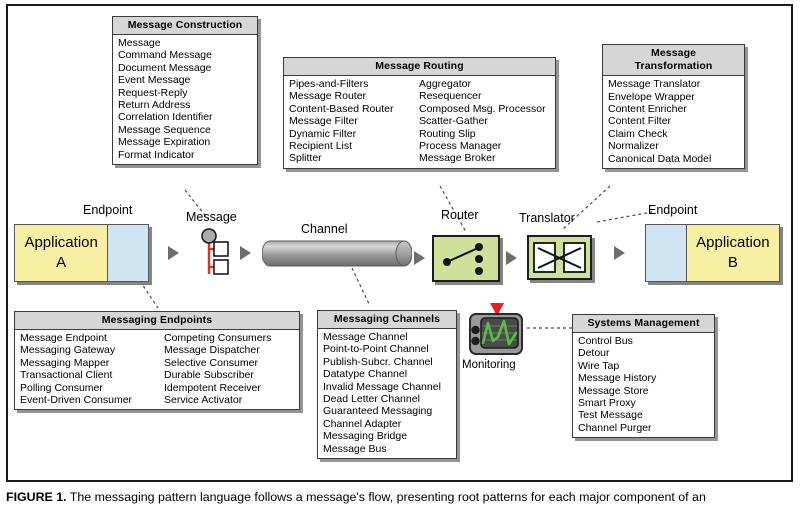 This screenshot has height=513, width=800. Describe the element at coordinates (733, 242) in the screenshot. I see `application-b-line-1: Application` at that location.